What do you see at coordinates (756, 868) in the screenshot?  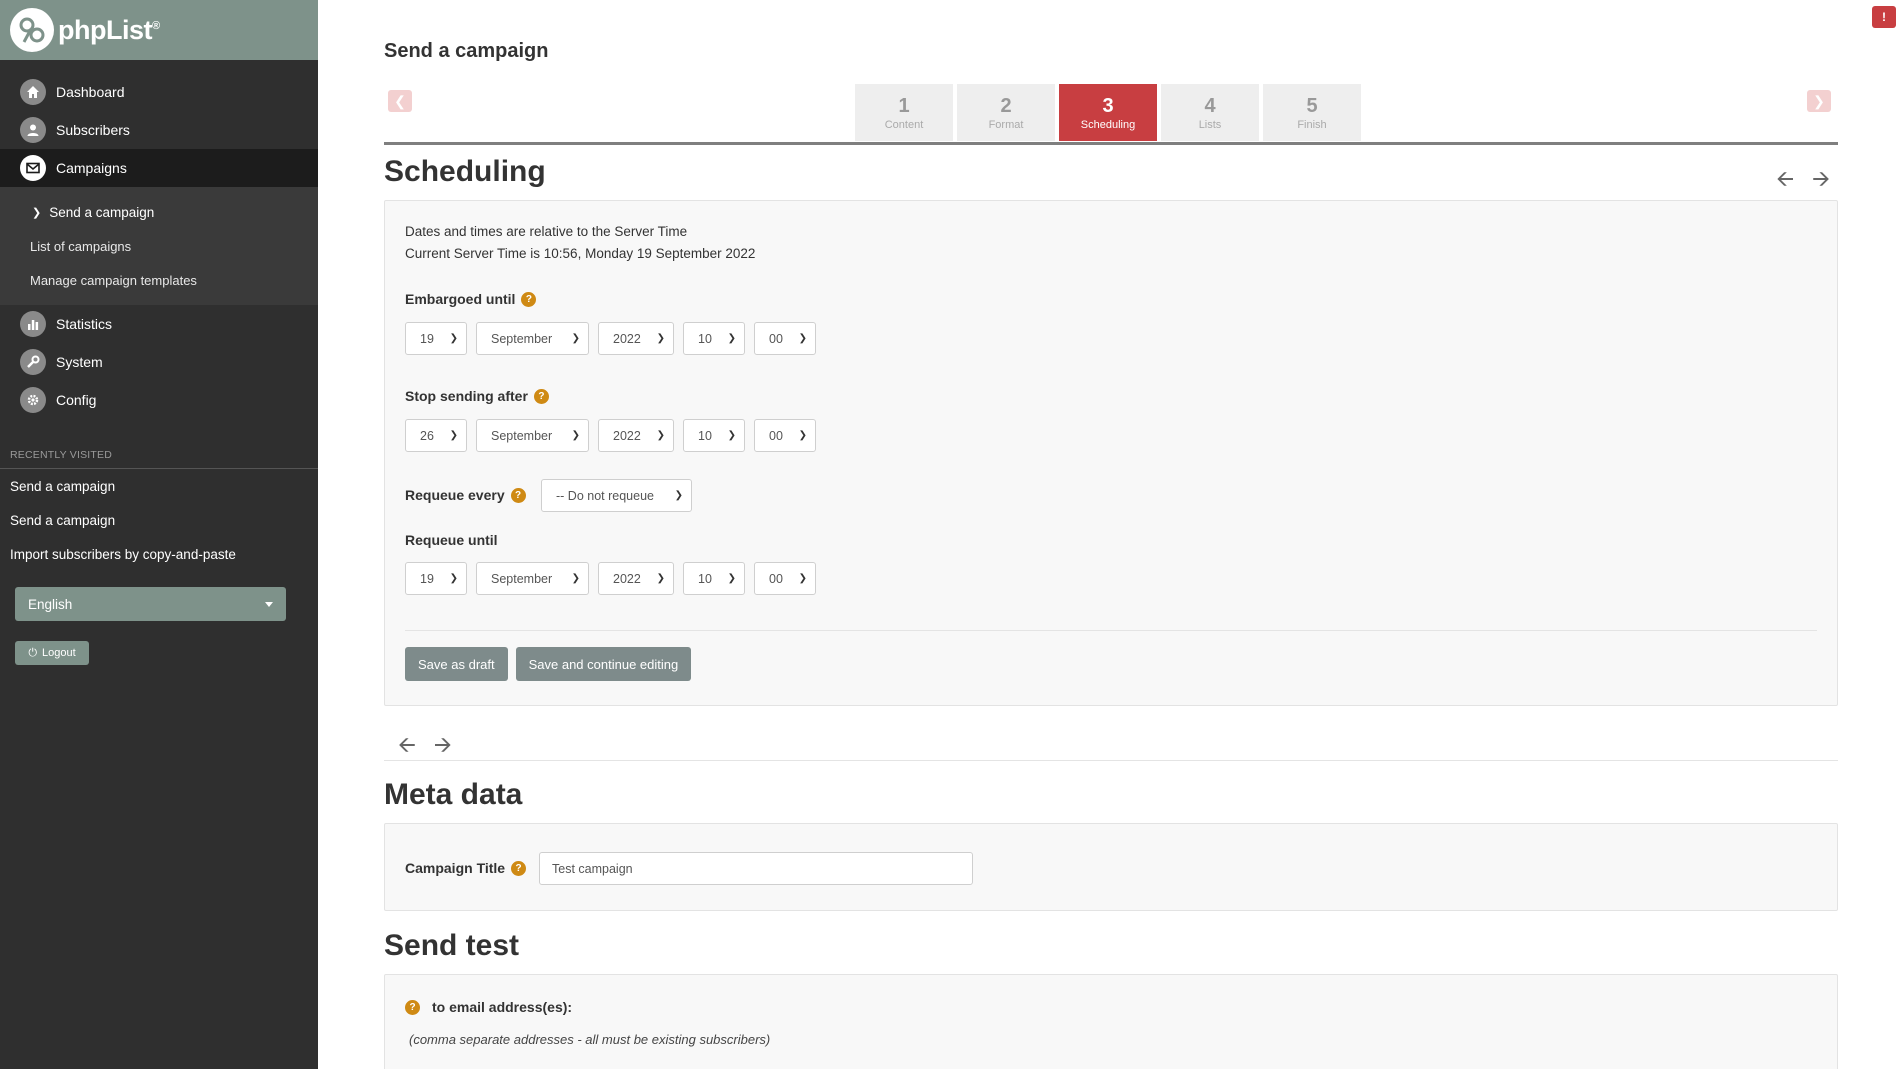 I see `campaign-title-input: Test campaign` at bounding box center [756, 868].